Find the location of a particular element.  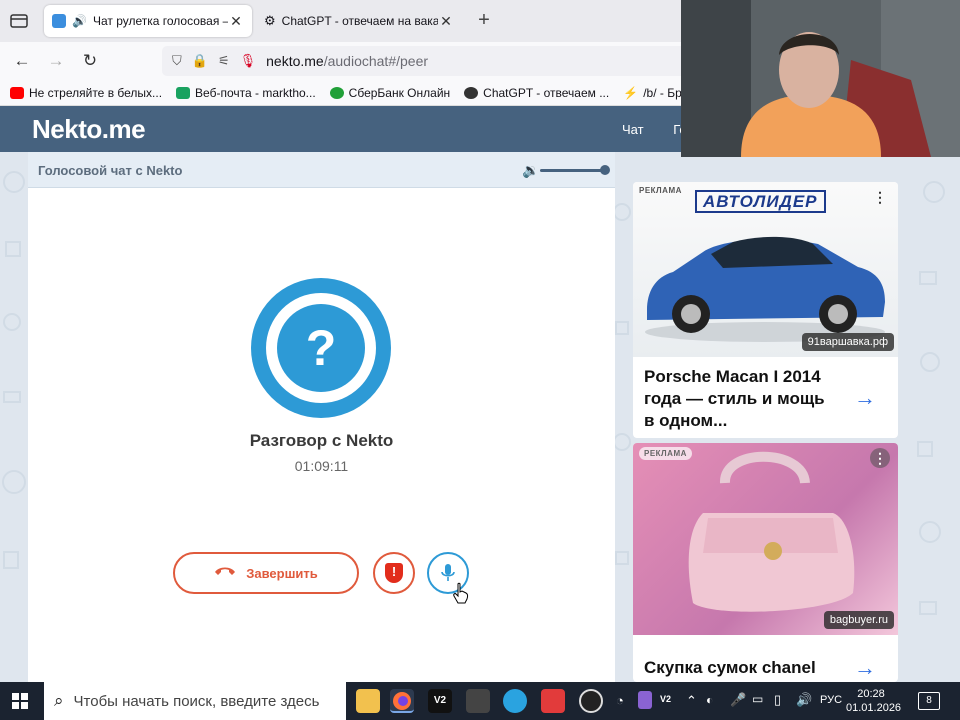

windows-start-icon is located at coordinates (20, 701).